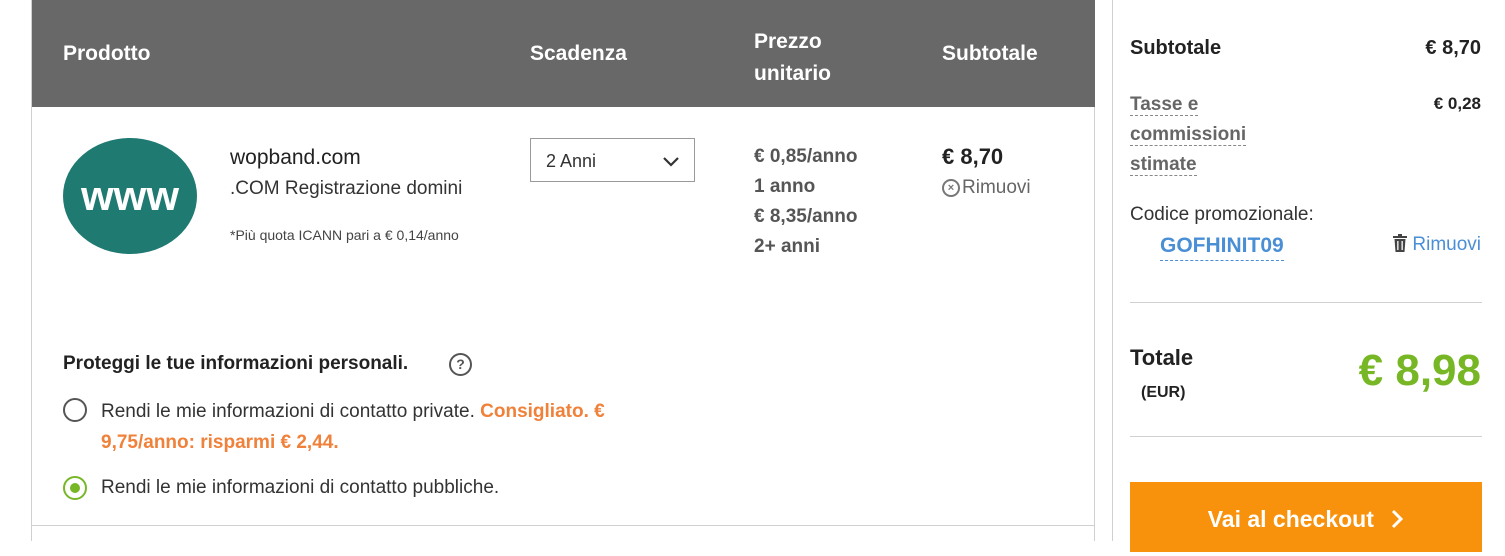 This screenshot has height=556, width=1505. Describe the element at coordinates (346, 188) in the screenshot. I see `product-type: .COM Registrazione domini` at that location.